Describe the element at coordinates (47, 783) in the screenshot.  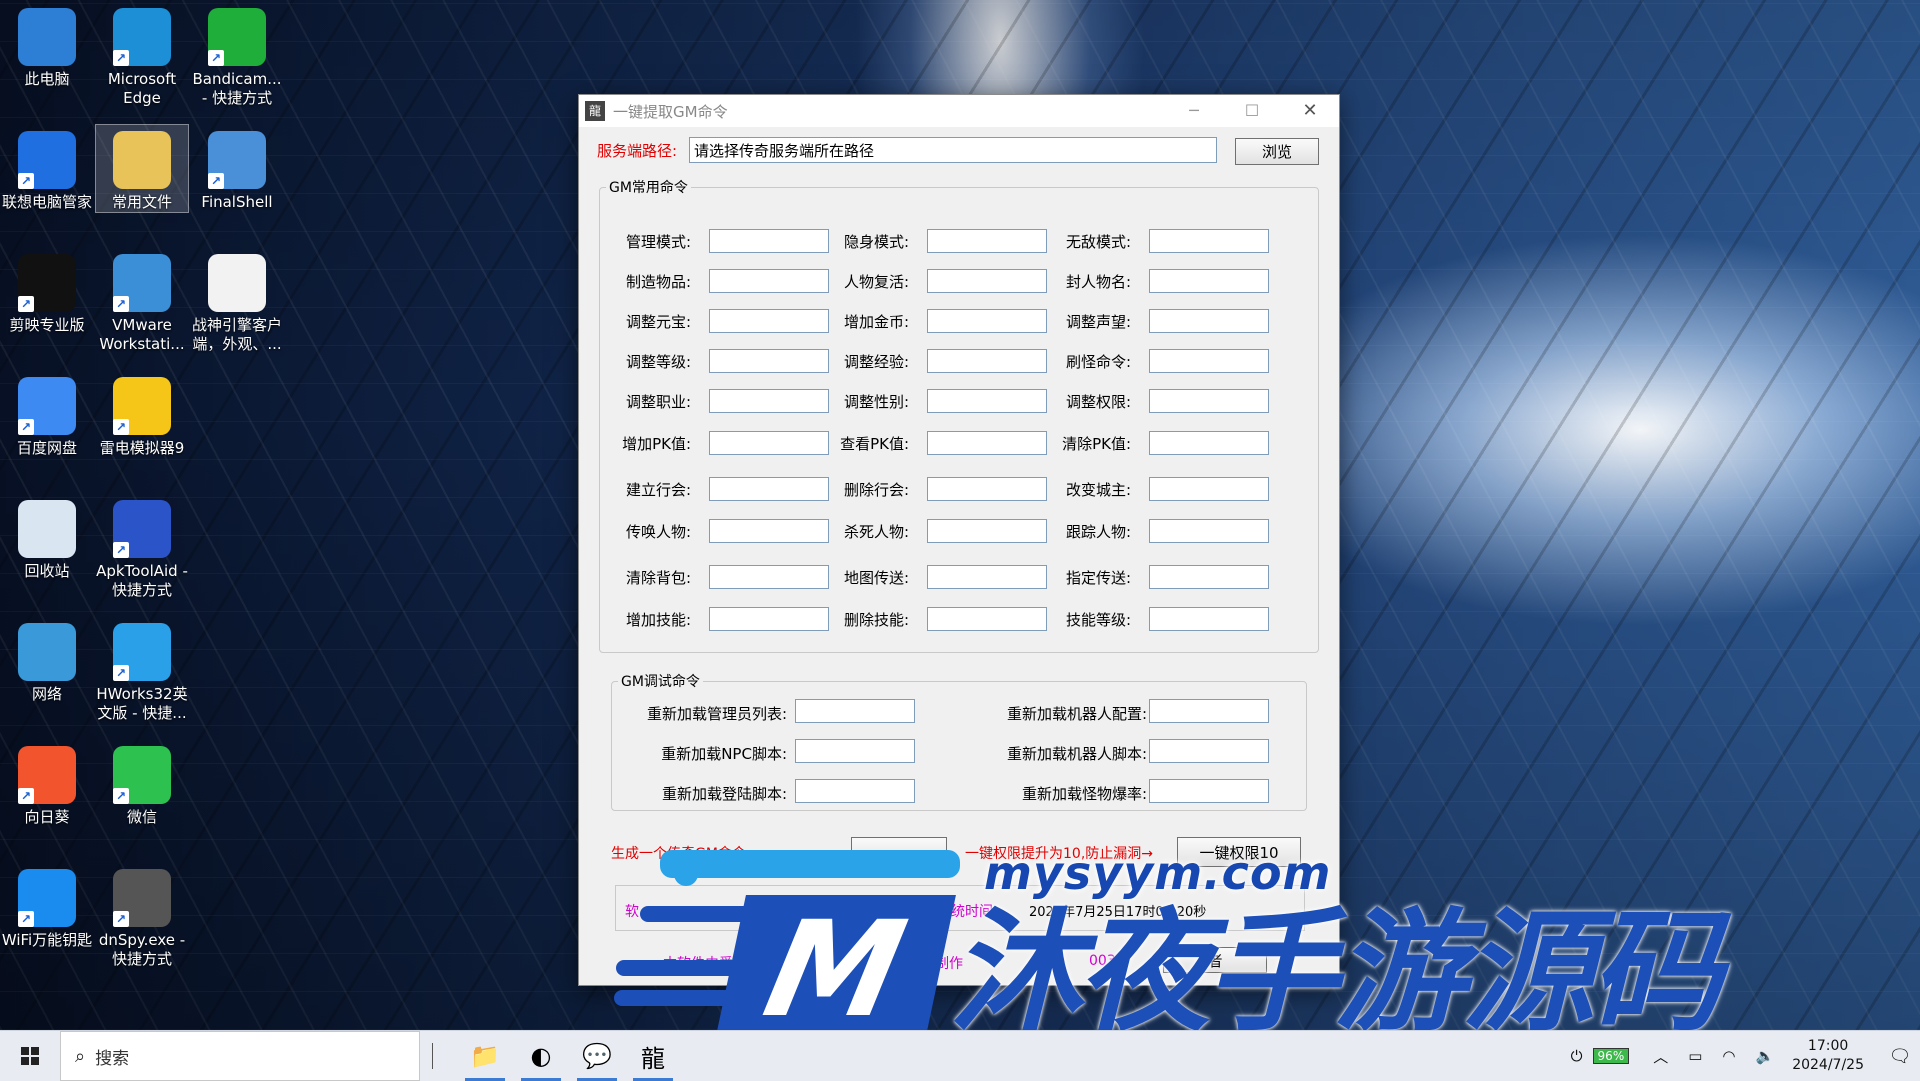
I see `desktop-icon: ↗ 向日葵` at that location.